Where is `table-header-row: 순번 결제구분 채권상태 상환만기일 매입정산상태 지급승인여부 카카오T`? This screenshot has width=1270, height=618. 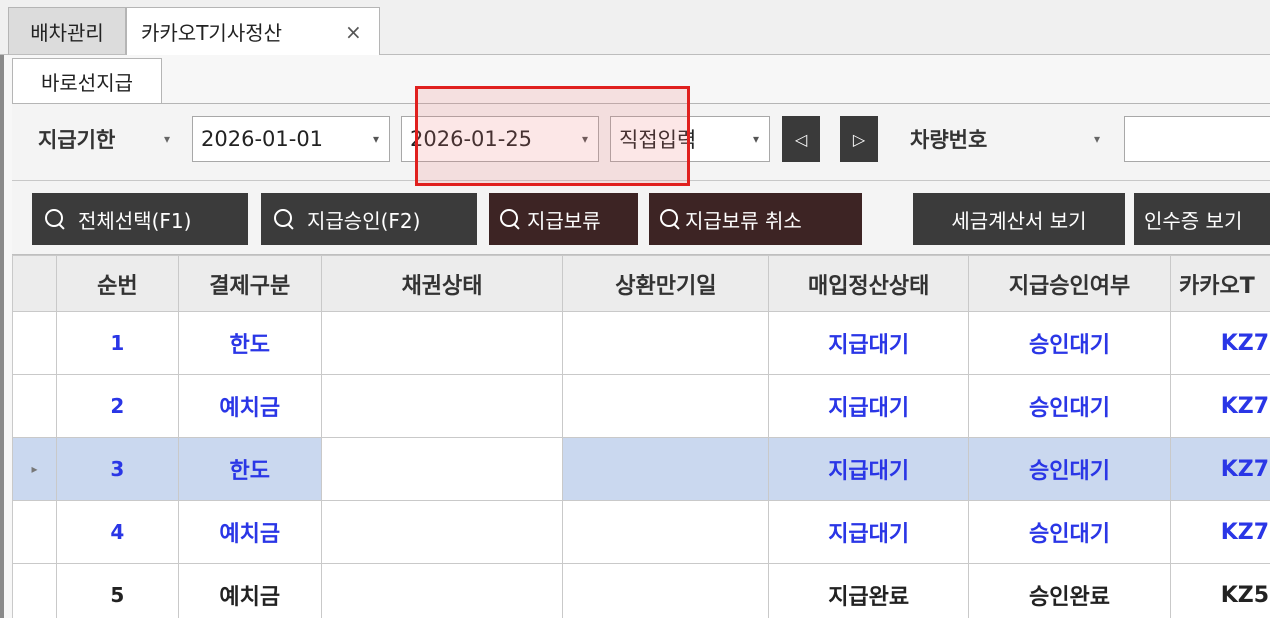
table-header-row: 순번 결제구분 채권상태 상환만기일 매입정산상태 지급승인여부 카카오T is located at coordinates (641, 283).